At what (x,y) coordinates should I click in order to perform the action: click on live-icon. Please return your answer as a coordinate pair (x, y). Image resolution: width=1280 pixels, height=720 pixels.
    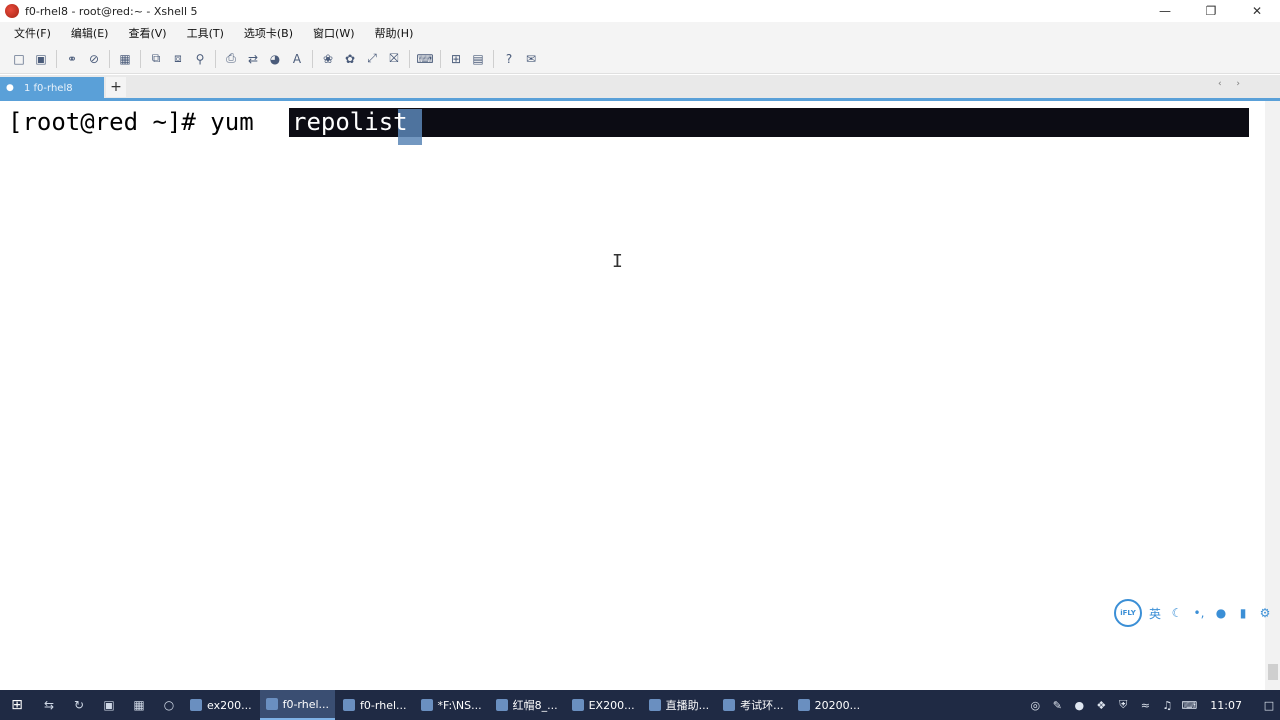
    Looking at the image, I should click on (654, 705).